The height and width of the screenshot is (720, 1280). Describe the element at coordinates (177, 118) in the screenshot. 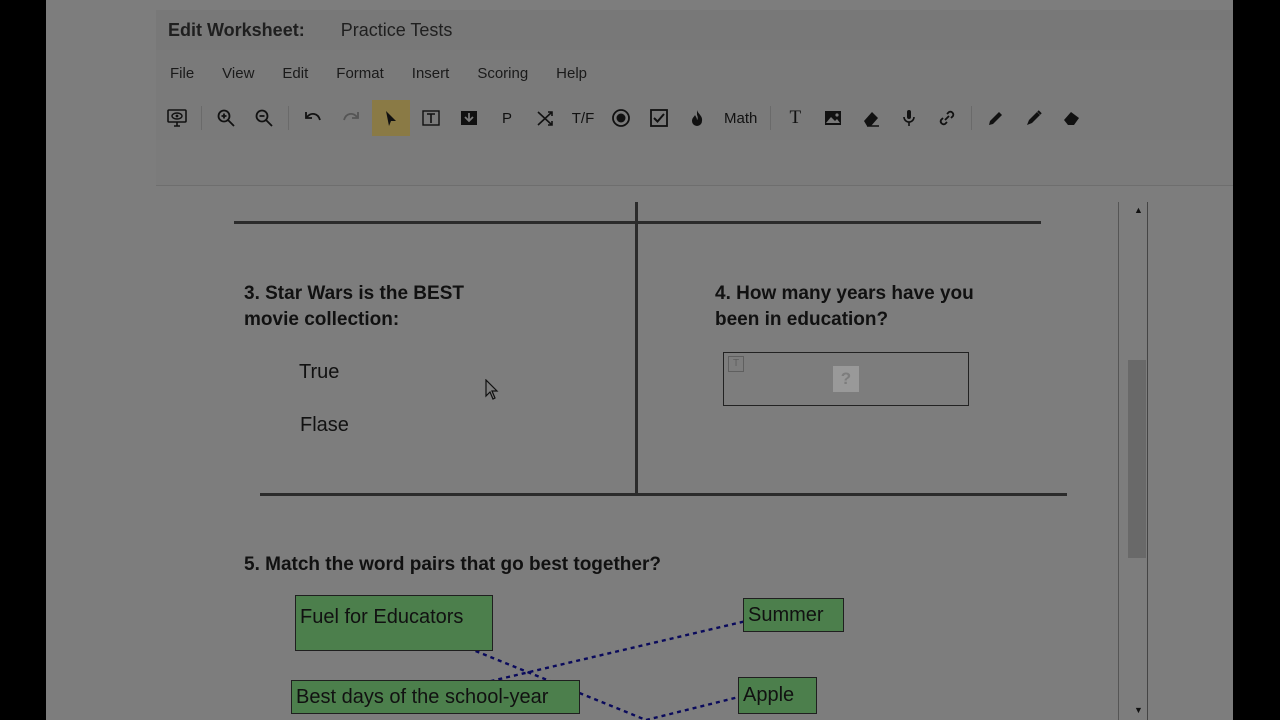

I see `preview-icon` at that location.